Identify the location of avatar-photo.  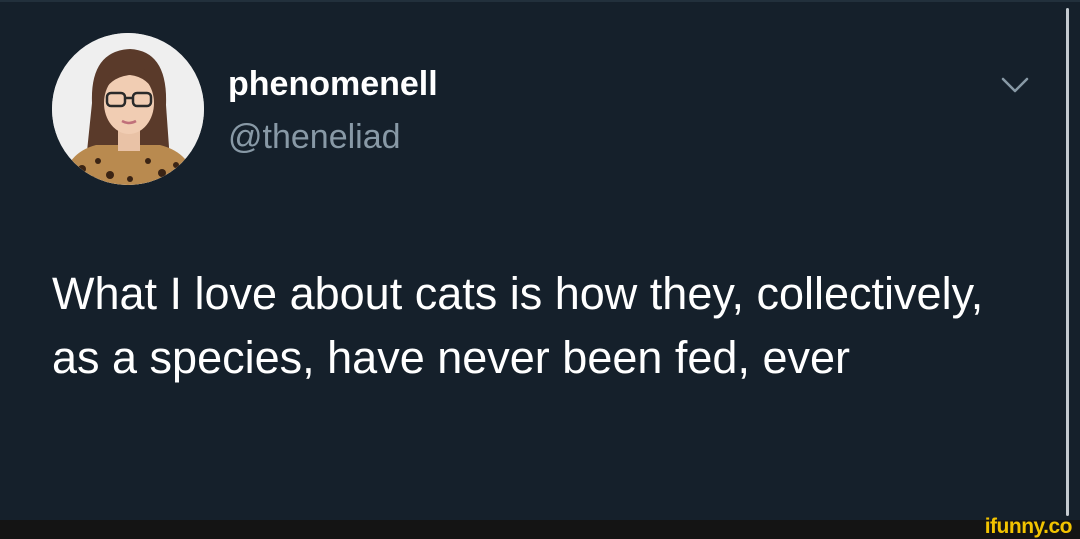
(128, 109).